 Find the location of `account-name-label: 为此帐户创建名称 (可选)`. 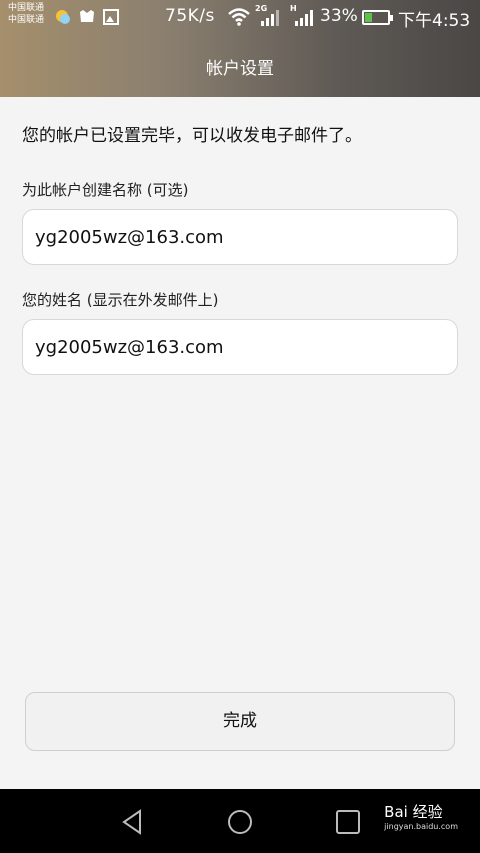

account-name-label: 为此帐户创建名称 (可选) is located at coordinates (105, 190).